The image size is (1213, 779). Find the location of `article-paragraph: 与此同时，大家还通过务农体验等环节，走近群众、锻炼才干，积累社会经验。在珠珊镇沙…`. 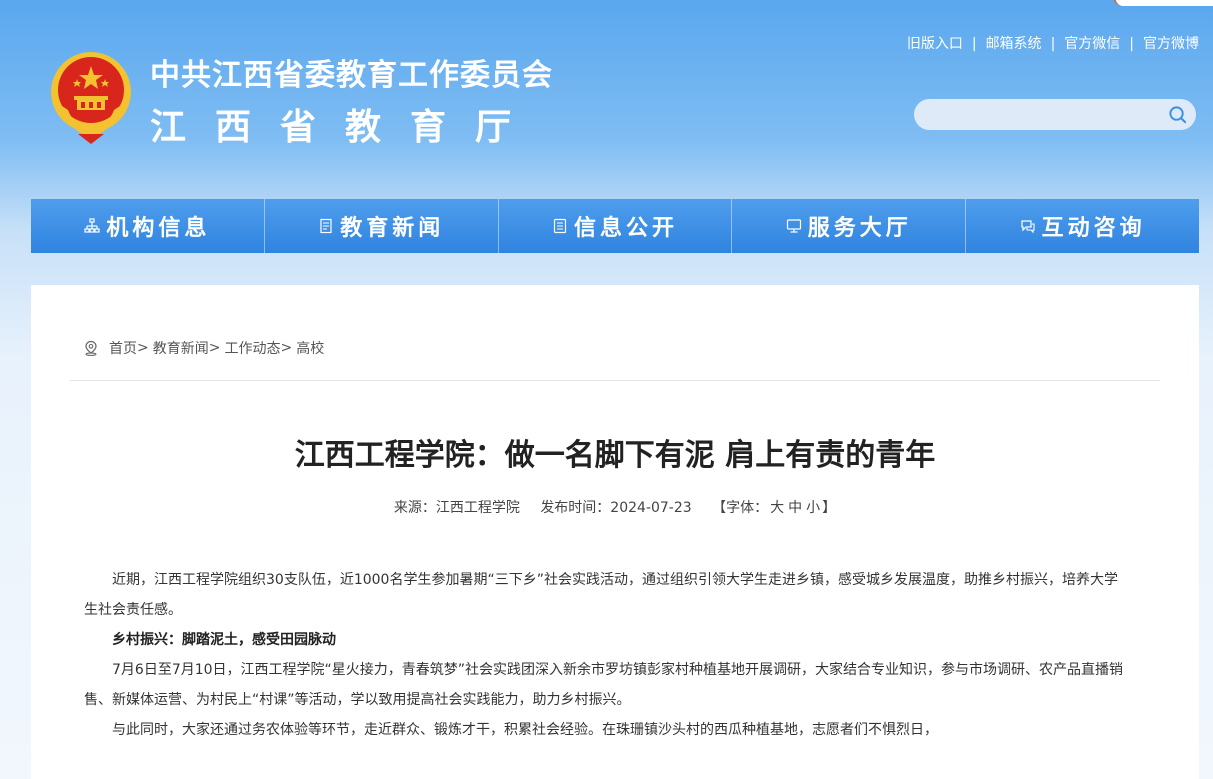

article-paragraph: 与此同时，大家还通过务农体验等环节，走近群众、锻炼才干，积累社会经验。在珠珊镇沙… is located at coordinates (525, 730).